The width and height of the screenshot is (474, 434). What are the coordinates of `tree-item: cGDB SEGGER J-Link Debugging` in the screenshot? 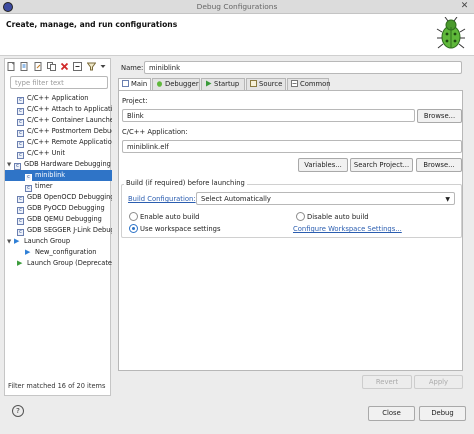 It's located at (58, 230).